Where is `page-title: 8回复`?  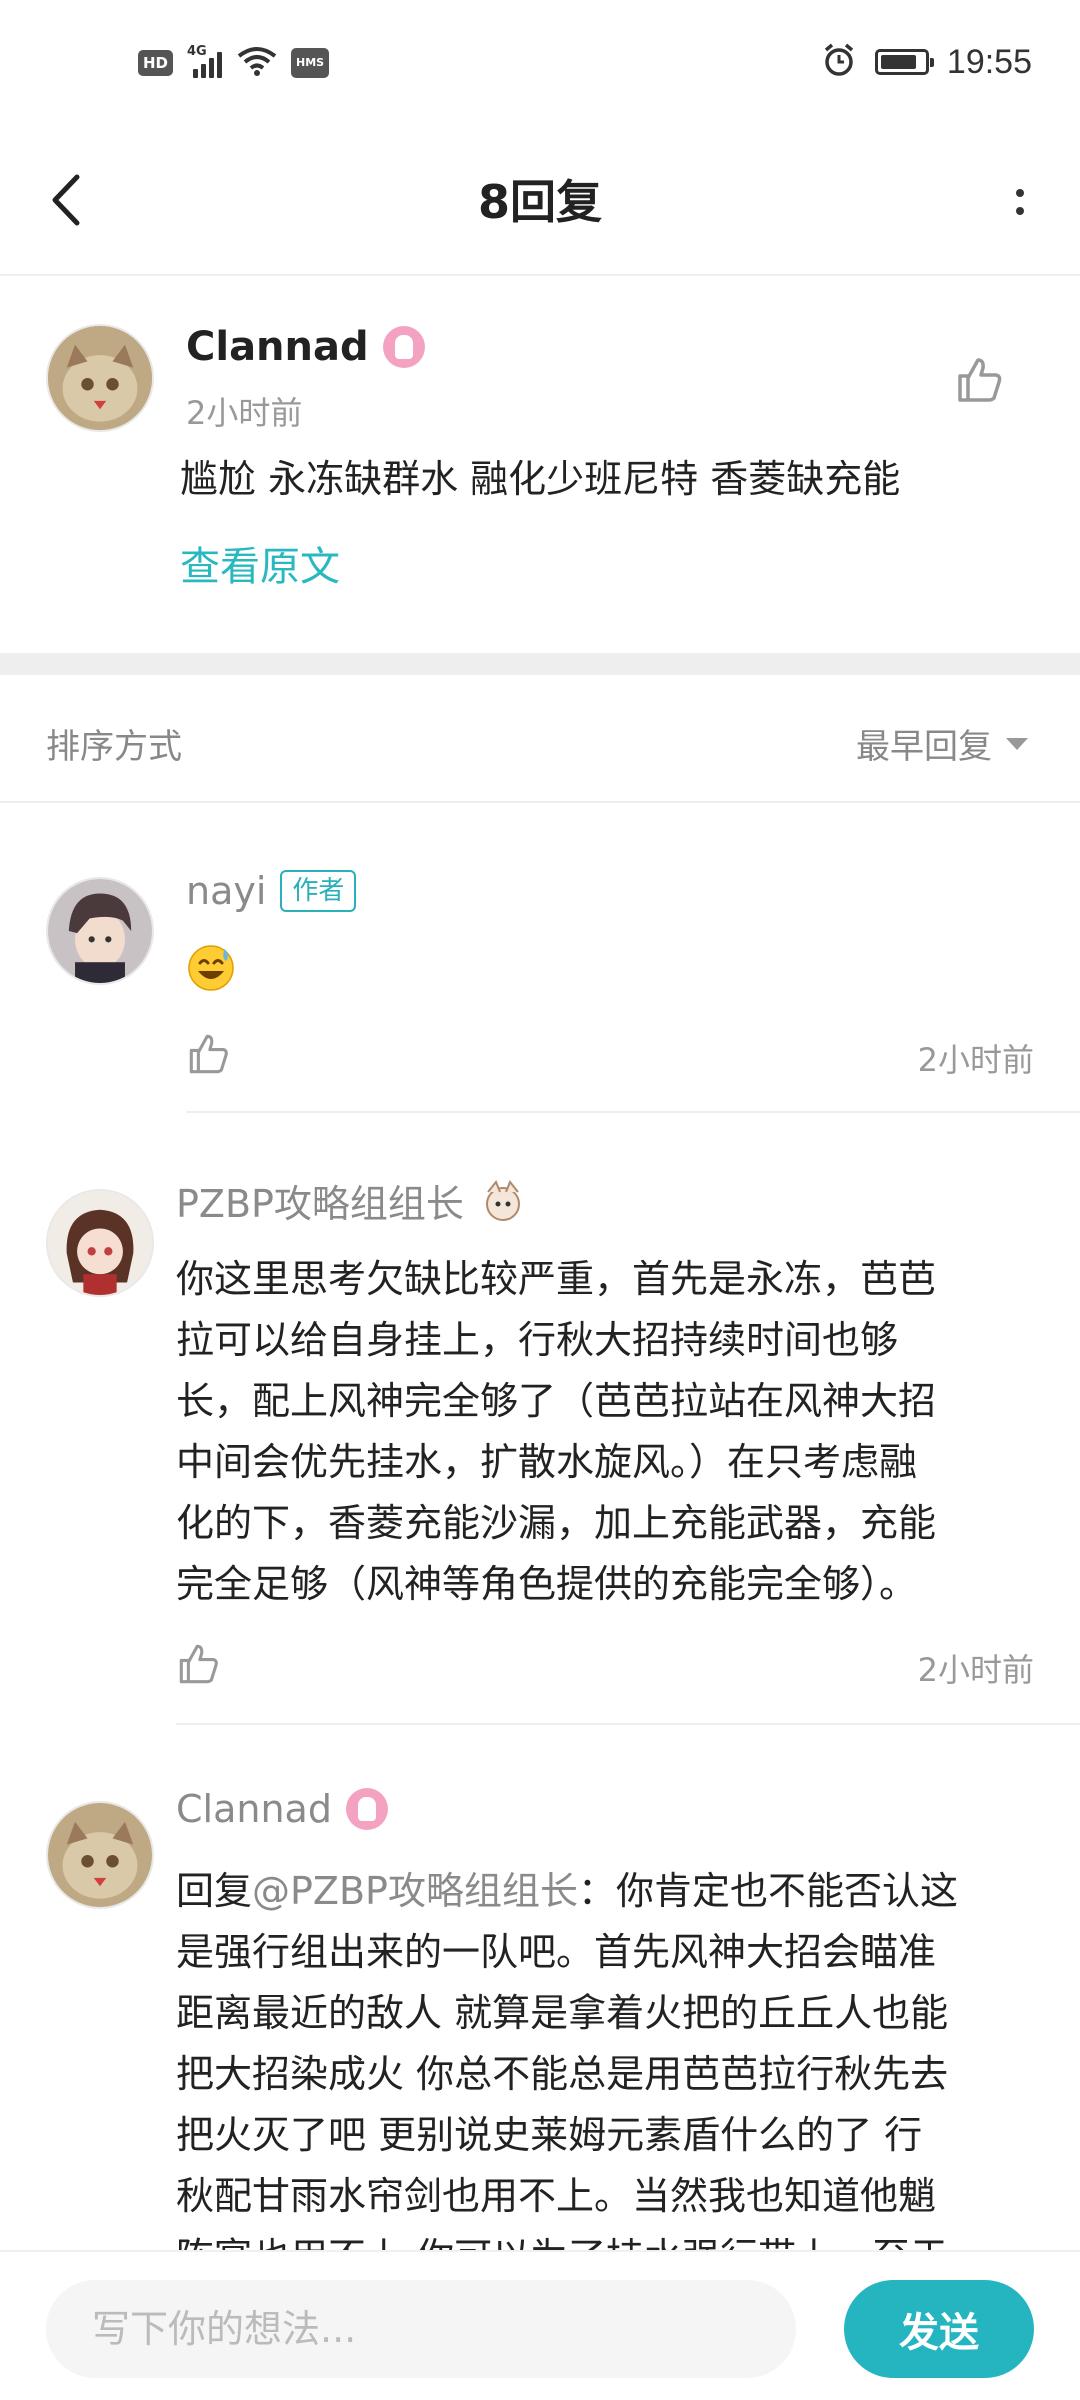
page-title: 8回复 is located at coordinates (539, 202).